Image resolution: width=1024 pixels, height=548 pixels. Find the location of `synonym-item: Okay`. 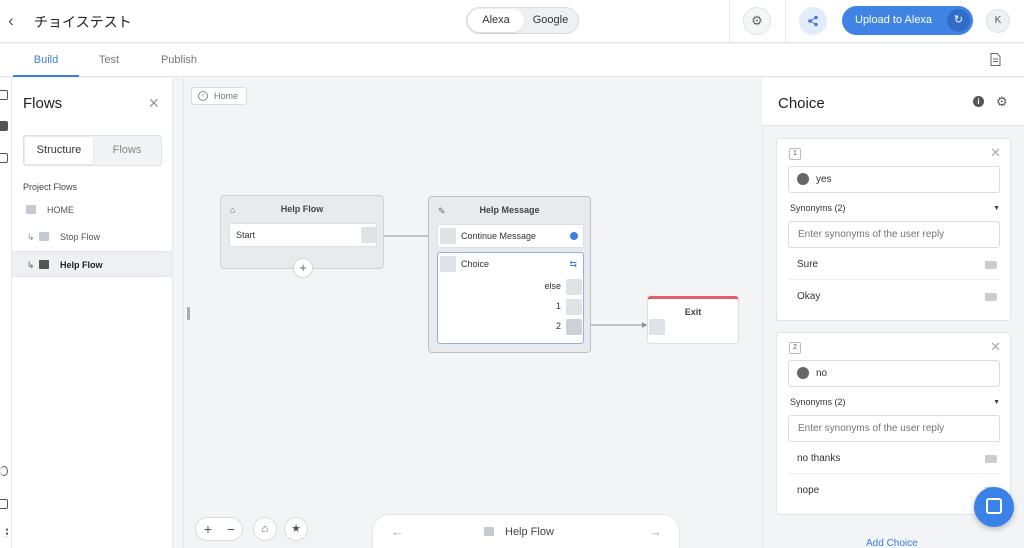

synonym-item: Okay is located at coordinates (894, 296).